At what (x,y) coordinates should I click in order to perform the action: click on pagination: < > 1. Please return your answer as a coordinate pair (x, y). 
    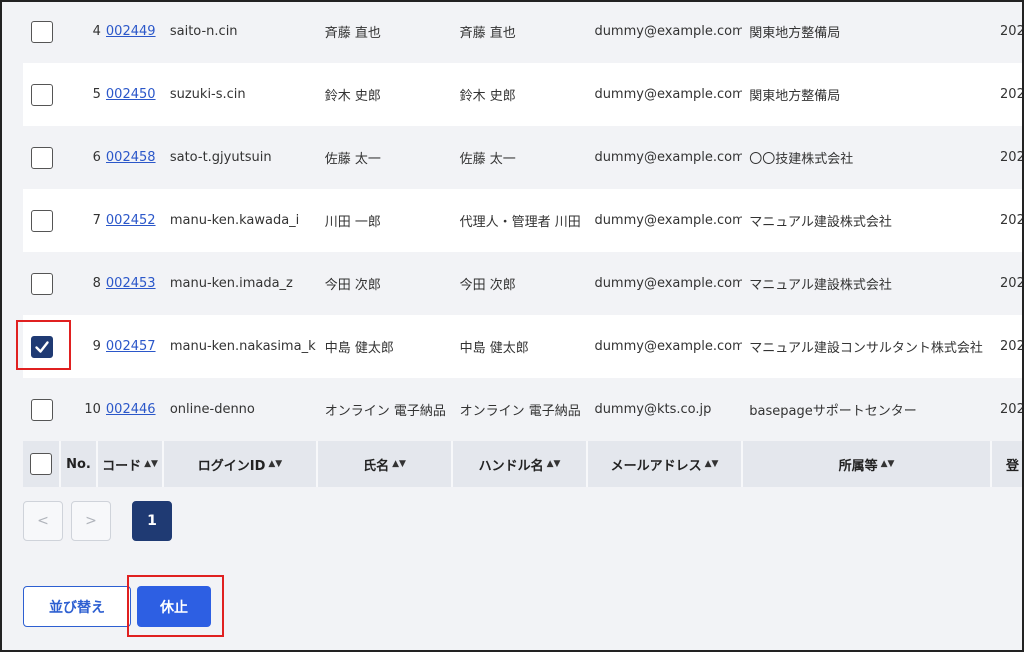
    Looking at the image, I should click on (101, 521).